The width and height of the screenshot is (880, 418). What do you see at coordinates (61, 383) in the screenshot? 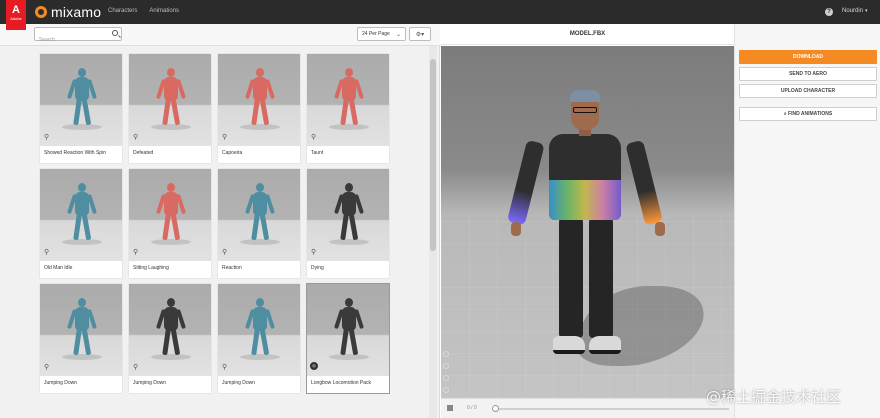
I see `animation-label: Jumping Down` at bounding box center [61, 383].